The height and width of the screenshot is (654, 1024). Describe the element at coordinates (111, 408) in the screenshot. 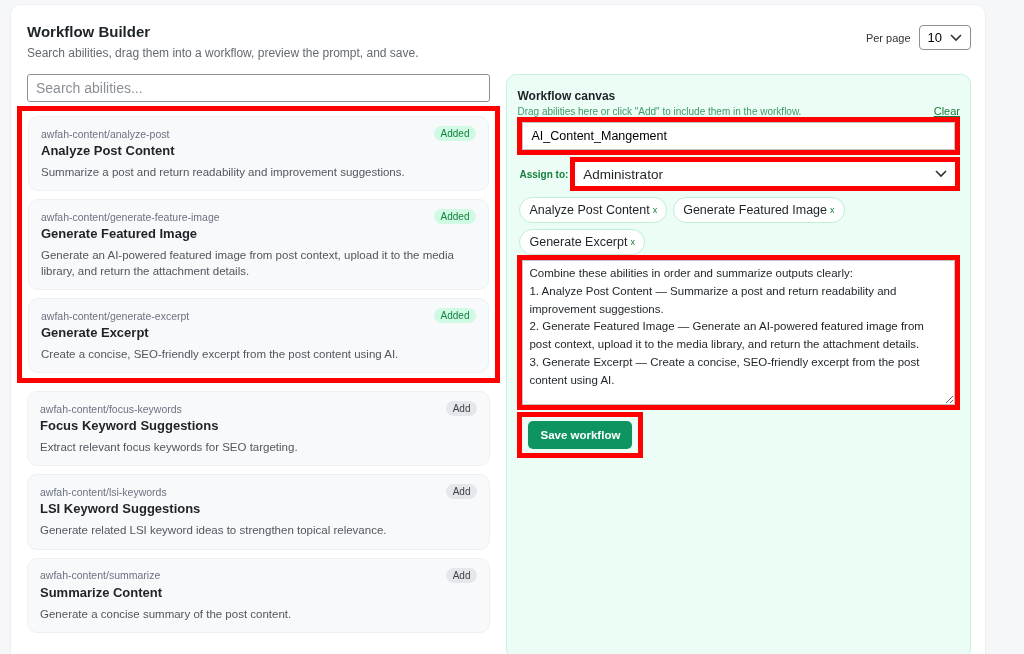

I see `ability-slug: awfah-content/focus-keywords` at that location.